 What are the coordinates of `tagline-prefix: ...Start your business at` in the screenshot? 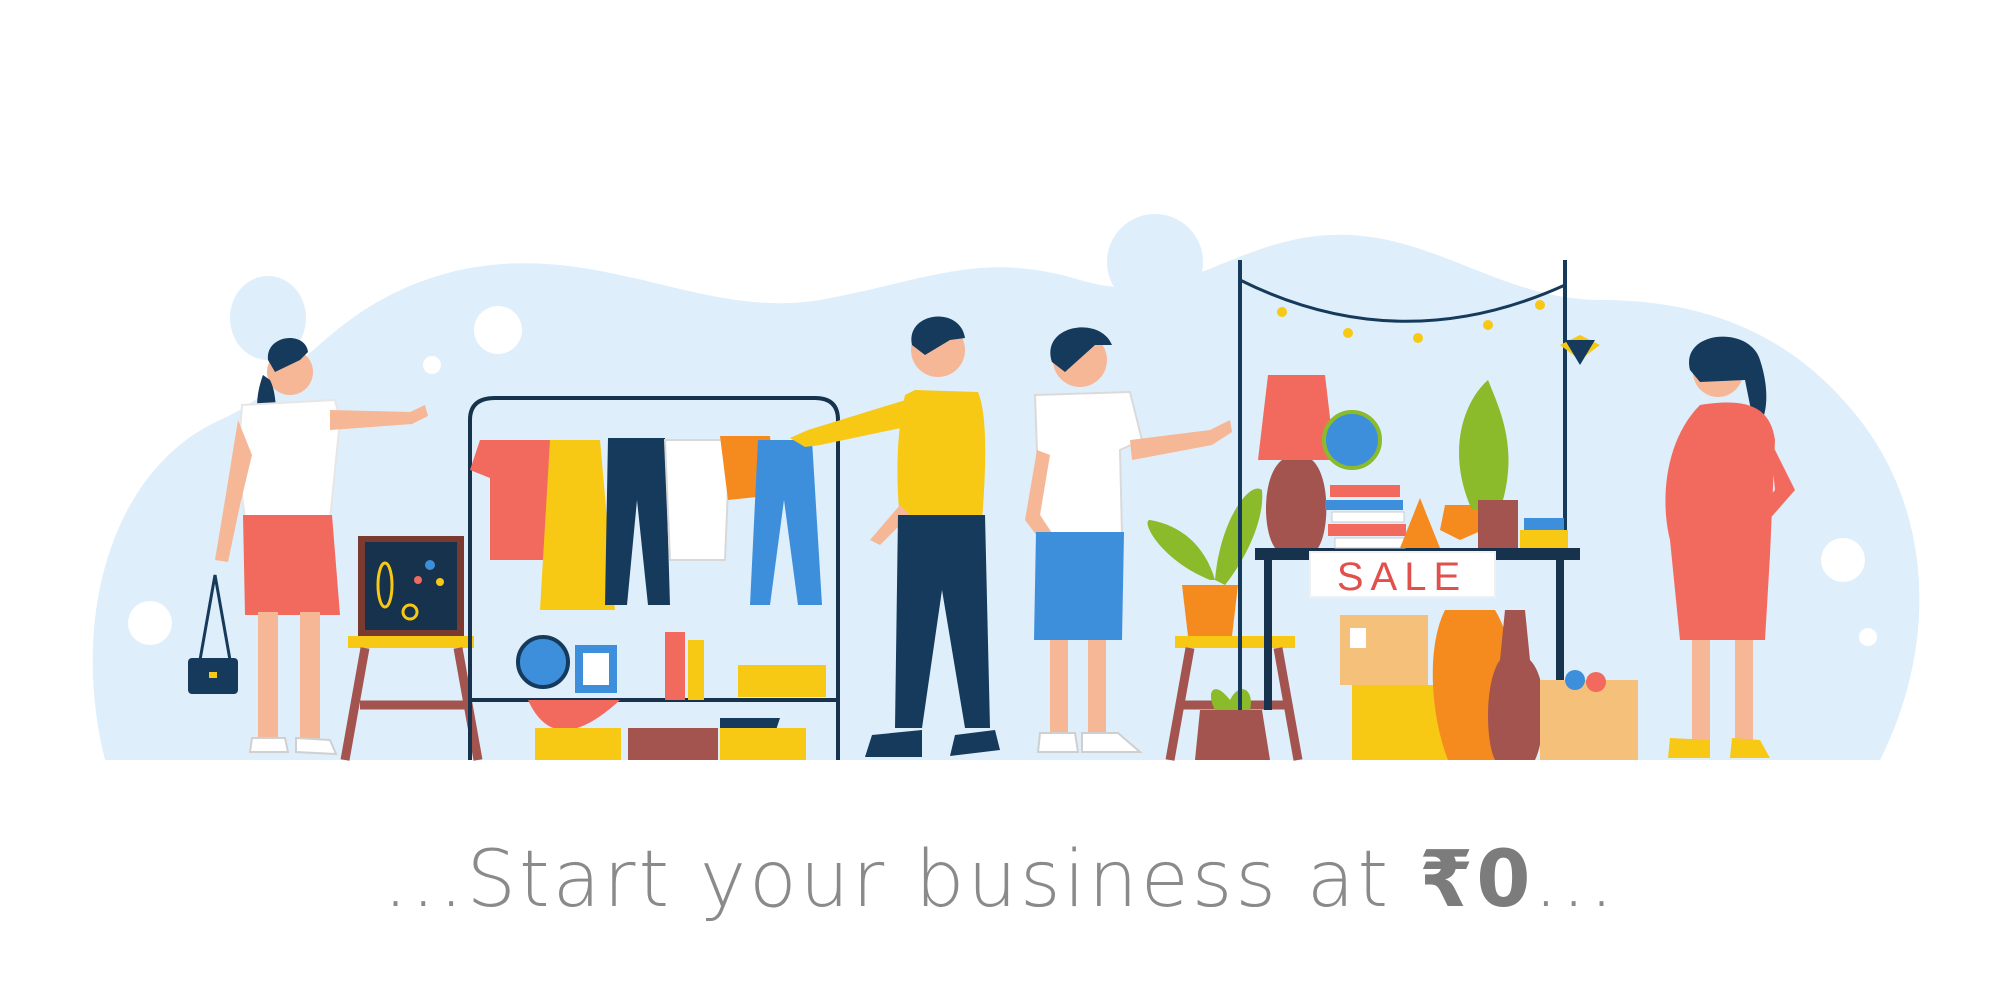 It's located at (901, 880).